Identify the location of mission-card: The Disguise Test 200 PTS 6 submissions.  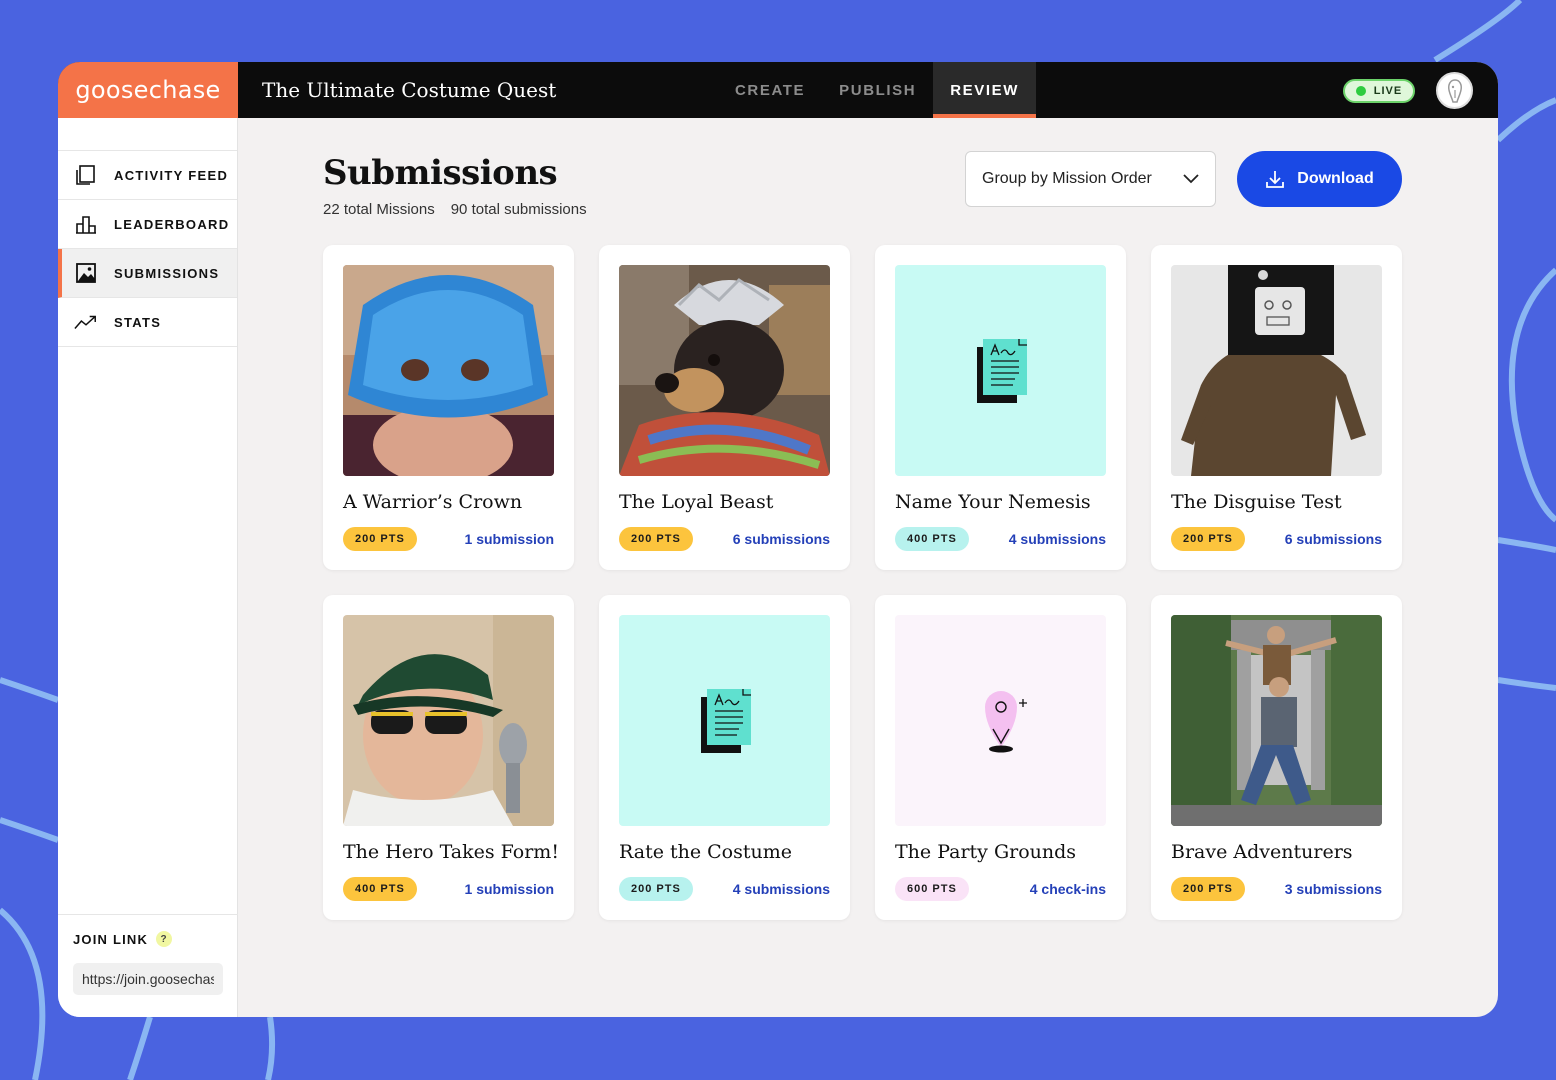
(1276, 407).